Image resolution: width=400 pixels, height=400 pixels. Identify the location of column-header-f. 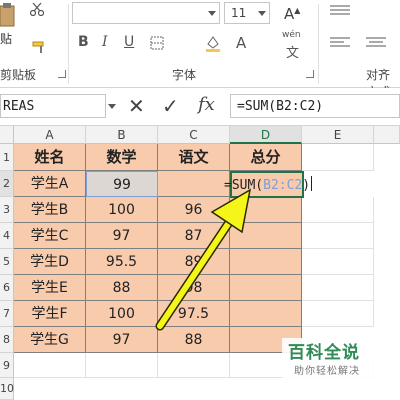
(387, 135).